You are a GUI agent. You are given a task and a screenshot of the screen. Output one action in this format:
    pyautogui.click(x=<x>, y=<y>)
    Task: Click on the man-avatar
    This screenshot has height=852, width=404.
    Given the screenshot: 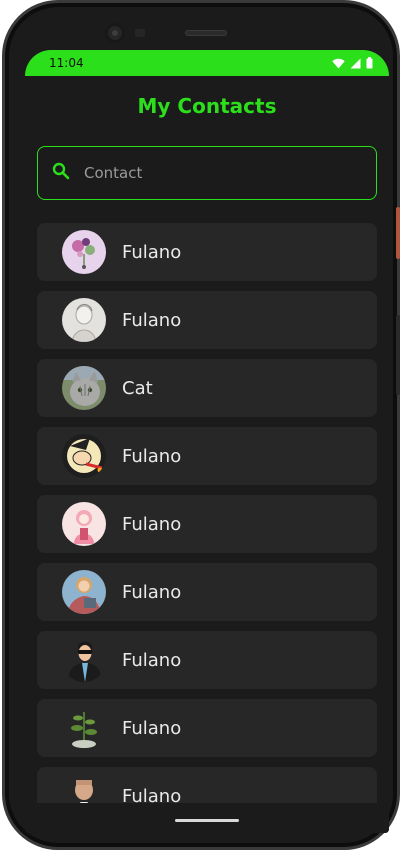 What is the action you would take?
    pyautogui.click(x=84, y=788)
    